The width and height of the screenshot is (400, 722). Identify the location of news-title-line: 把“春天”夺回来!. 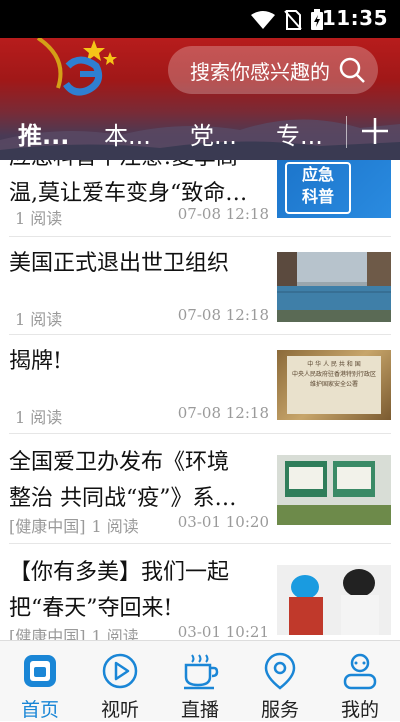
(91, 608).